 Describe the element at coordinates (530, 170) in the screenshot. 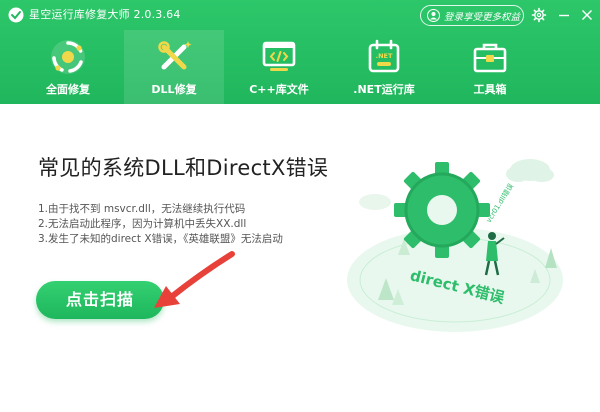

I see `cloud-icon` at that location.